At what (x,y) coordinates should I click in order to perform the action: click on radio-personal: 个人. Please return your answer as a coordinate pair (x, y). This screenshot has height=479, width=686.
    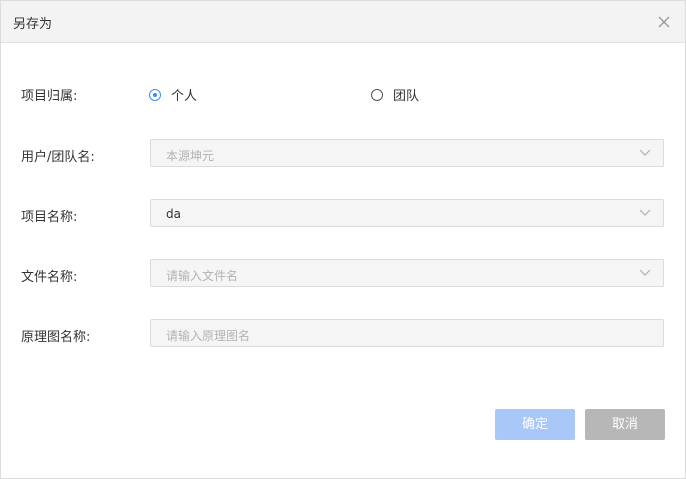
    Looking at the image, I should click on (173, 94).